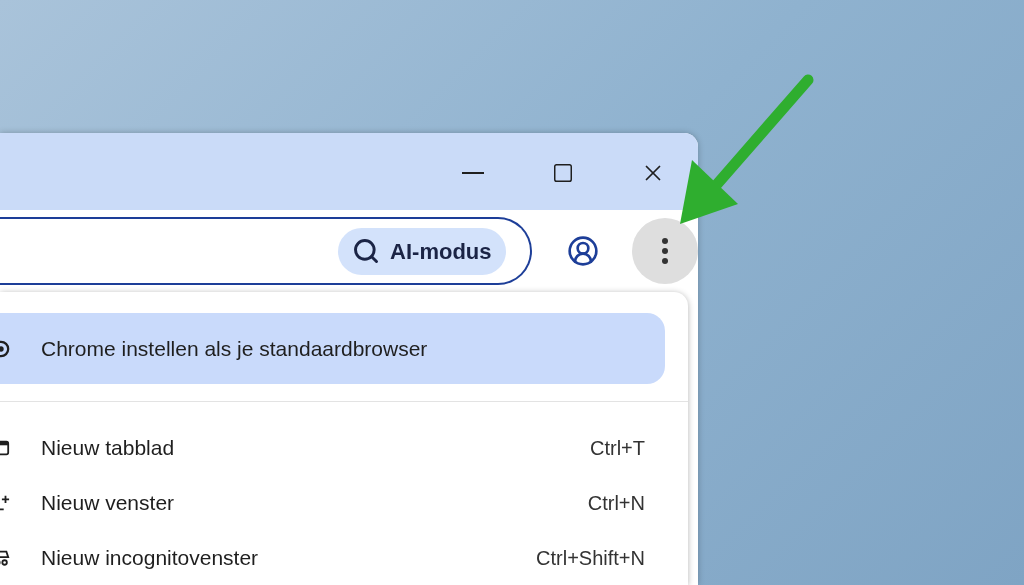 Image resolution: width=1024 pixels, height=585 pixels. I want to click on menu-item-label: Nieuw tabblad, so click(108, 447).